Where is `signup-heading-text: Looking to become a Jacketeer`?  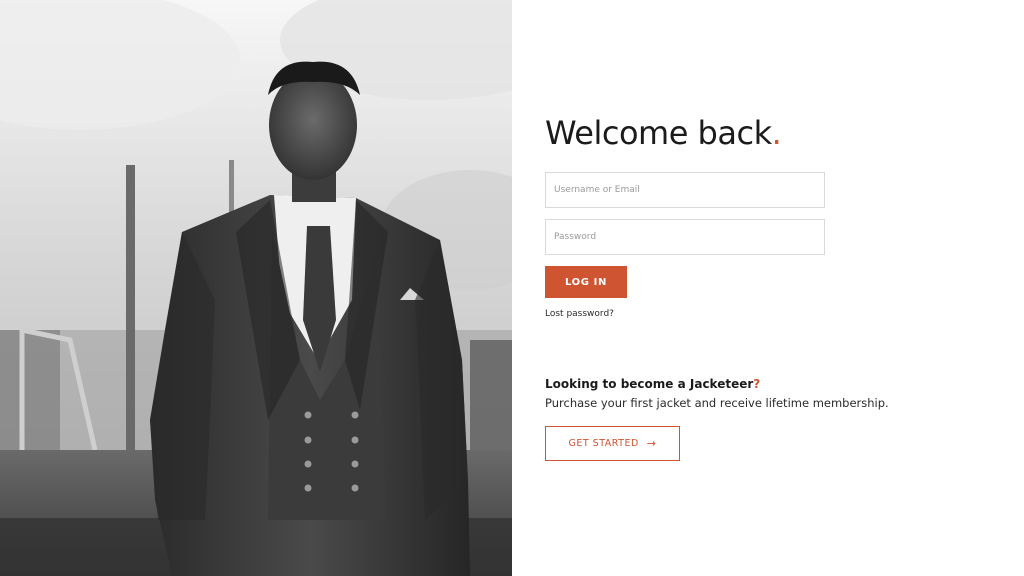
signup-heading-text: Looking to become a Jacketeer is located at coordinates (649, 384).